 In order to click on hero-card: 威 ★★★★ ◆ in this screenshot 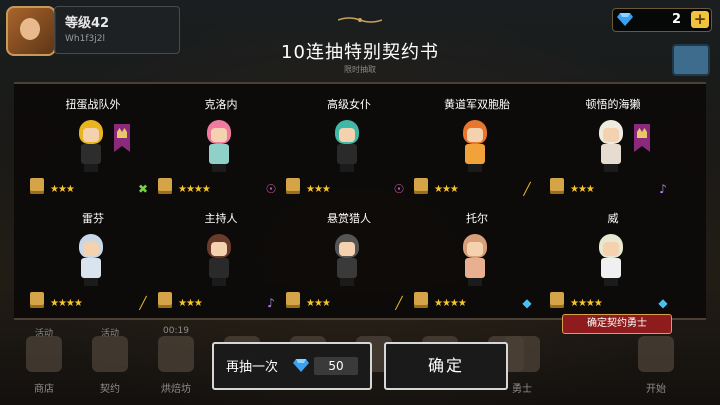, I will do `click(613, 264)`.